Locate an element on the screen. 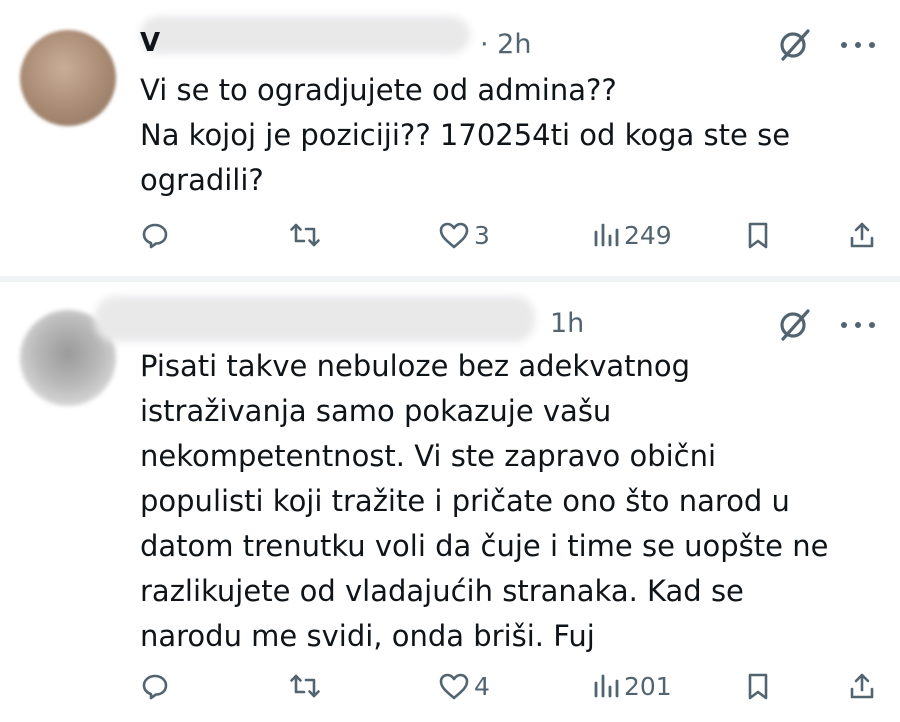  like-button: 4 is located at coordinates (464, 686).